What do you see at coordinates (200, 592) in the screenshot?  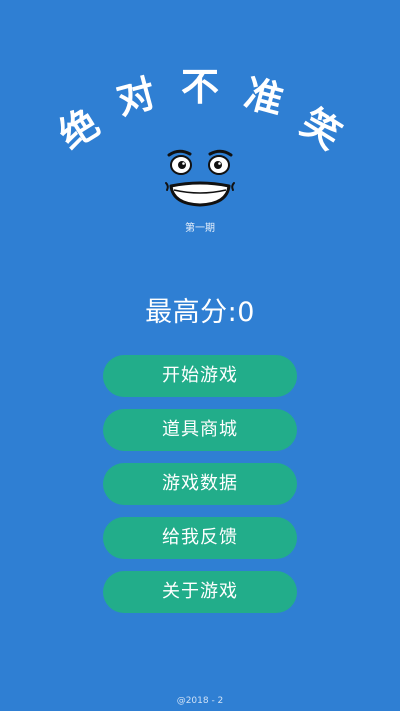 I see `about-game-button: 关于游戏` at bounding box center [200, 592].